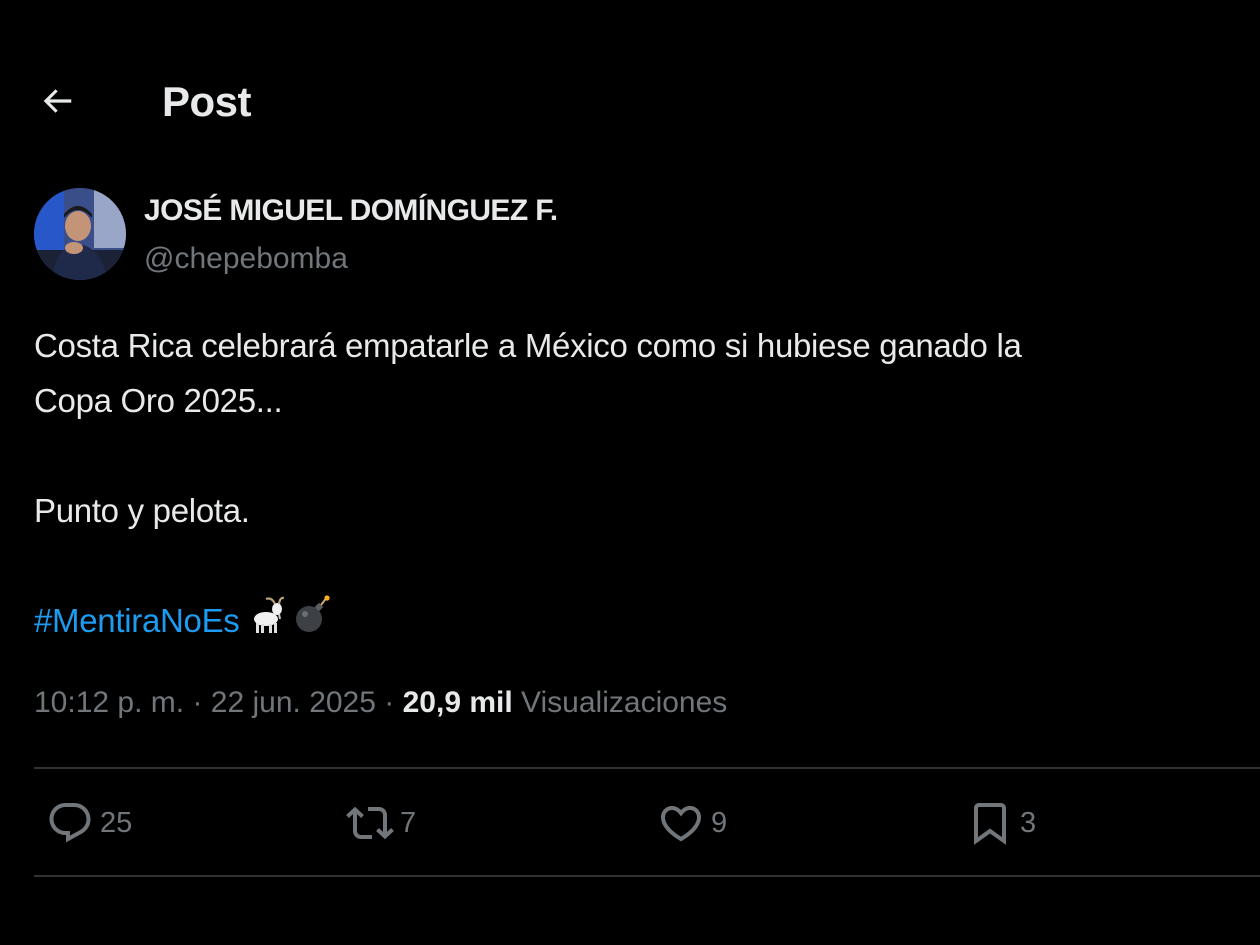 The height and width of the screenshot is (945, 1260). What do you see at coordinates (647, 622) in the screenshot?
I see `post-hashtag-line: #MentiraNoEs` at bounding box center [647, 622].